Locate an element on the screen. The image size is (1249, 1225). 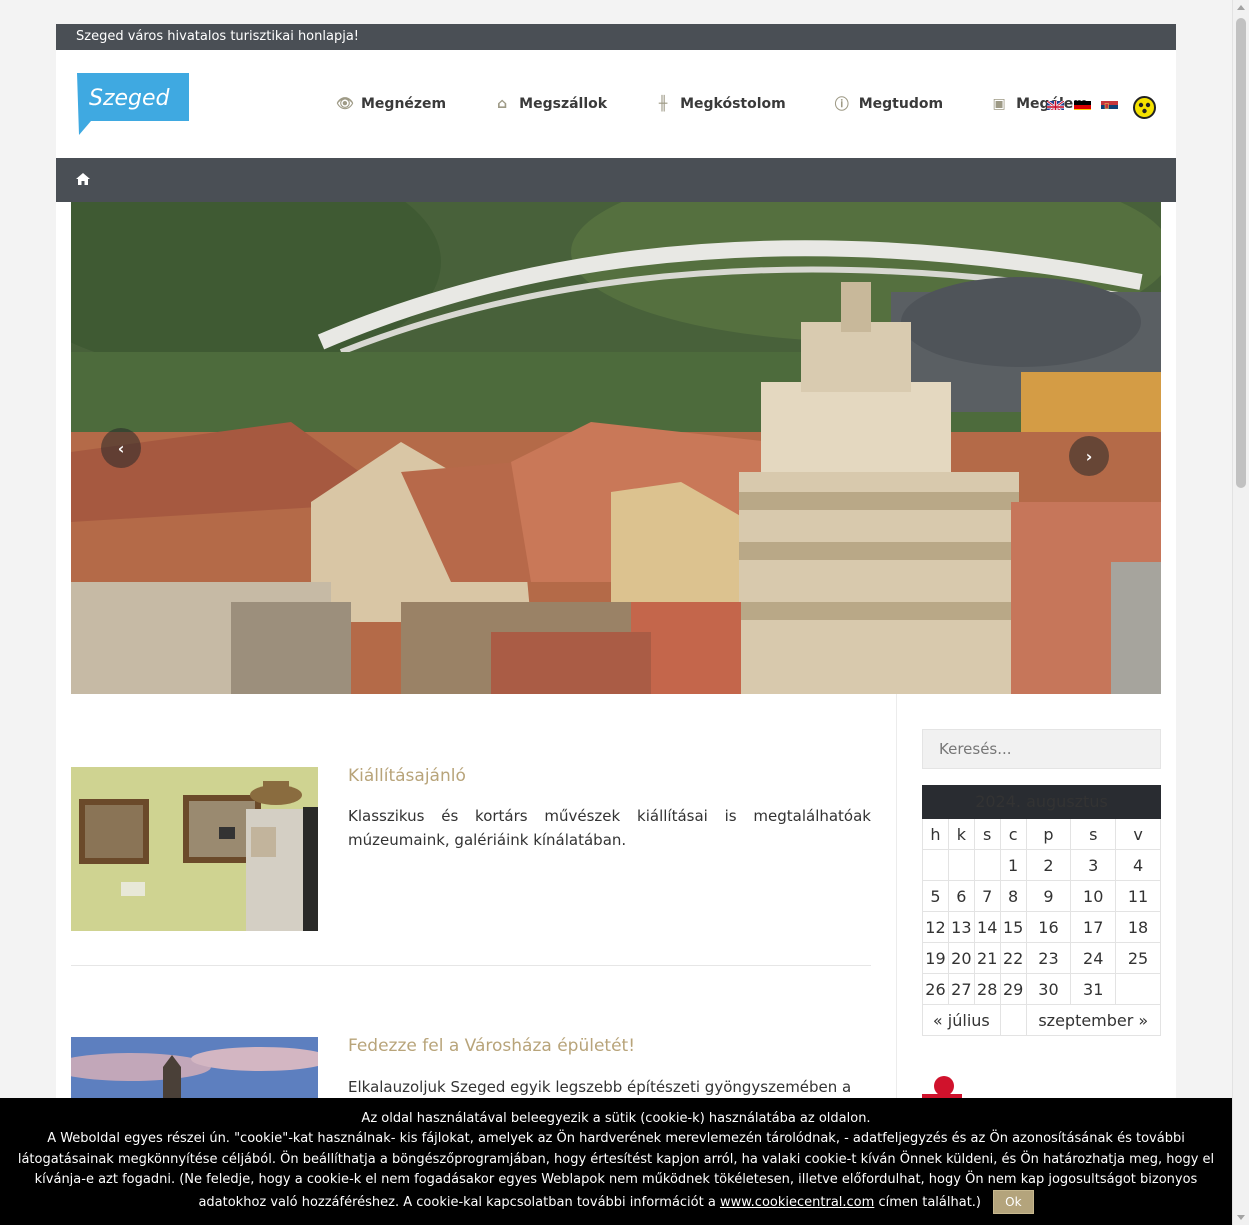
nav-item-megkostolom: ╫ Megkóstolom is located at coordinates (720, 104).